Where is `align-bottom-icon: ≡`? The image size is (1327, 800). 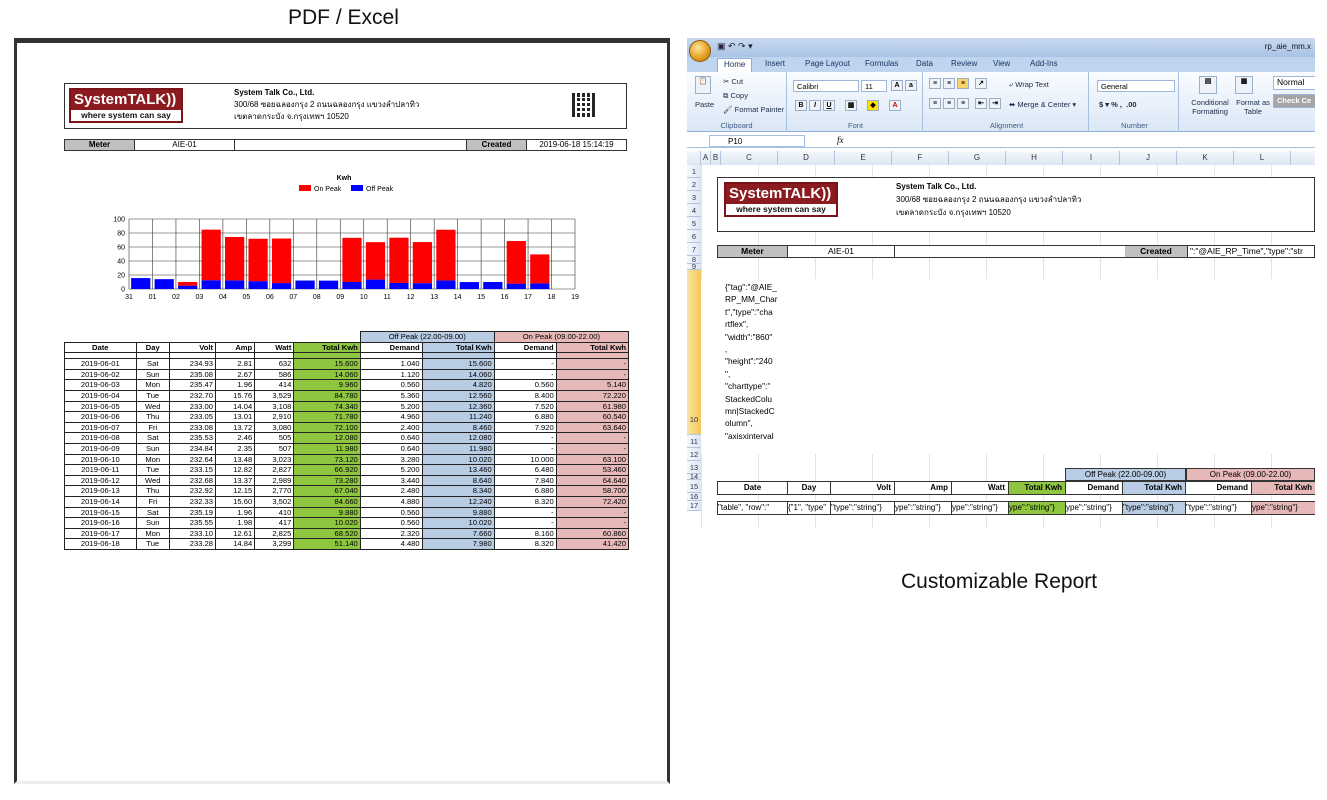 align-bottom-icon: ≡ is located at coordinates (963, 83).